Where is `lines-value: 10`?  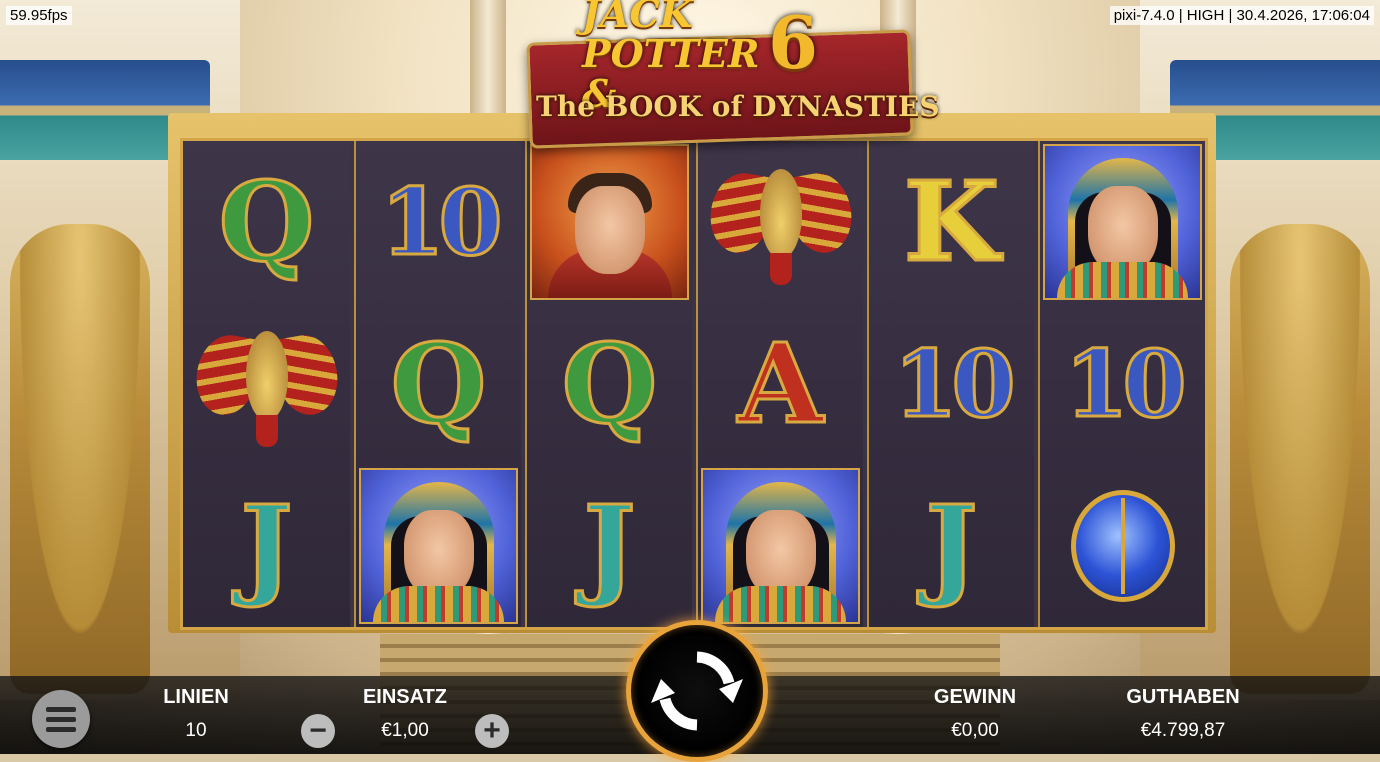 lines-value: 10 is located at coordinates (196, 730).